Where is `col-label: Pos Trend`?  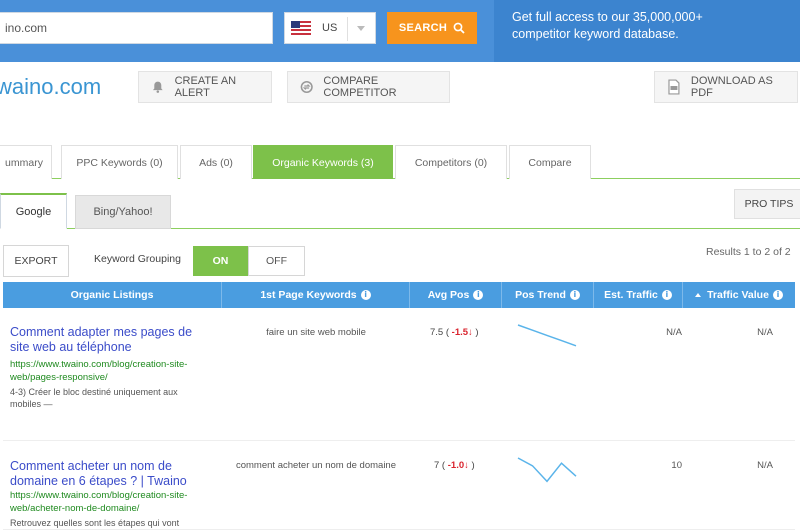
col-label: Pos Trend is located at coordinates (540, 295).